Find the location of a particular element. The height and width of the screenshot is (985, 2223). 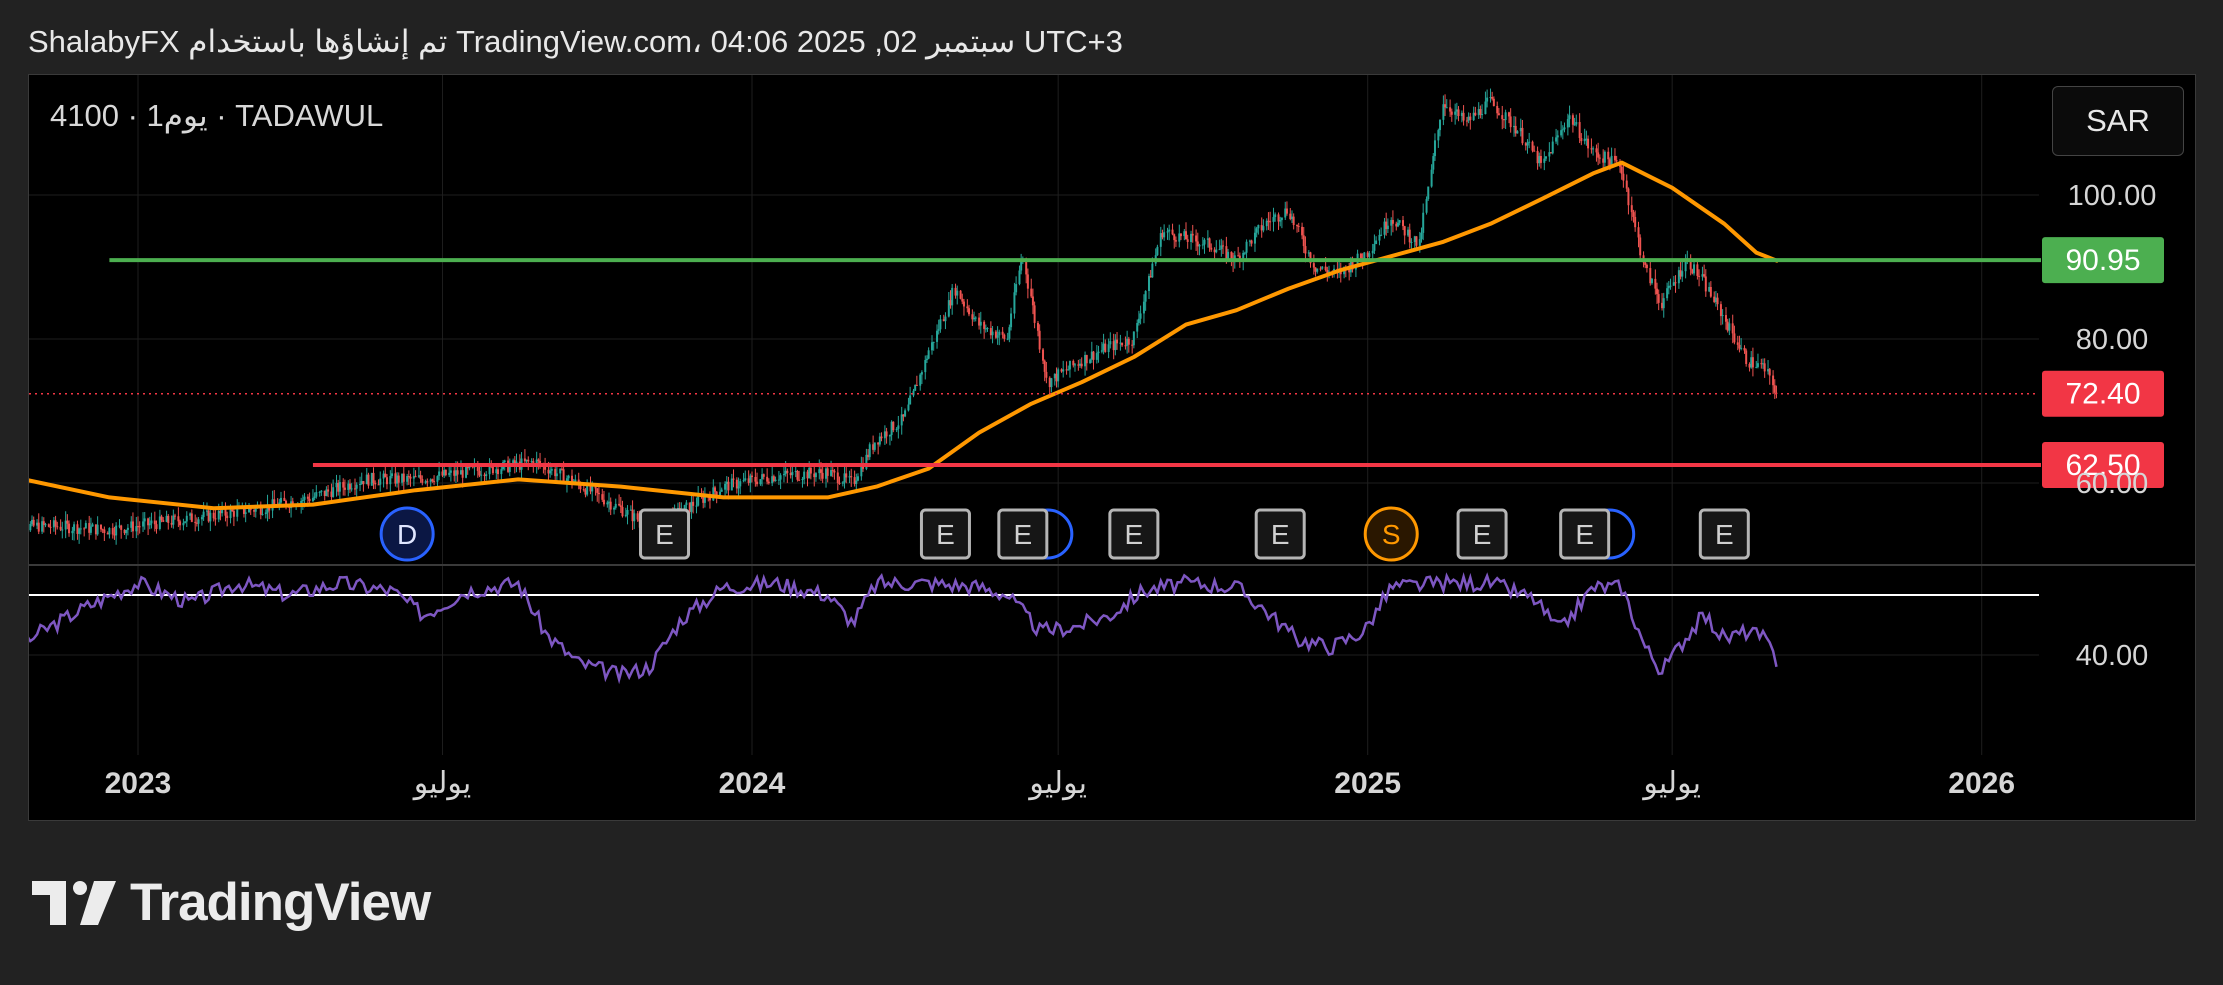

x-tick-label: 2023 is located at coordinates (138, 783).